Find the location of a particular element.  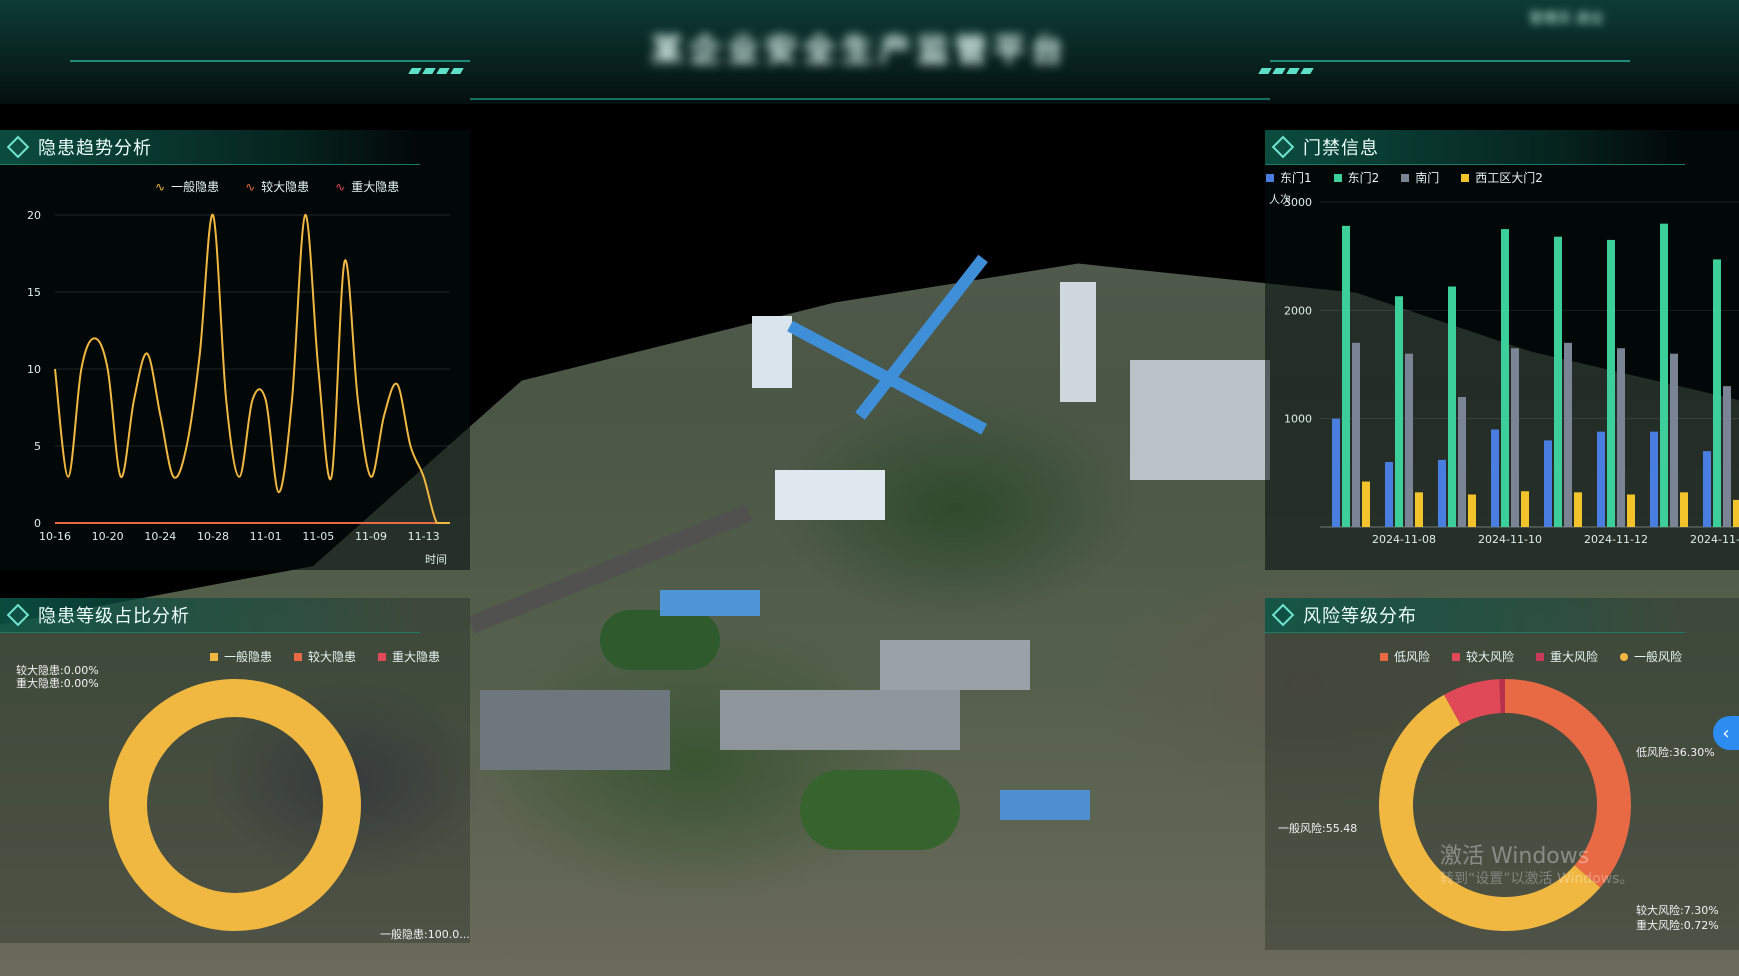

legend-item-major: ∿ 重大隐患 is located at coordinates (367, 186).